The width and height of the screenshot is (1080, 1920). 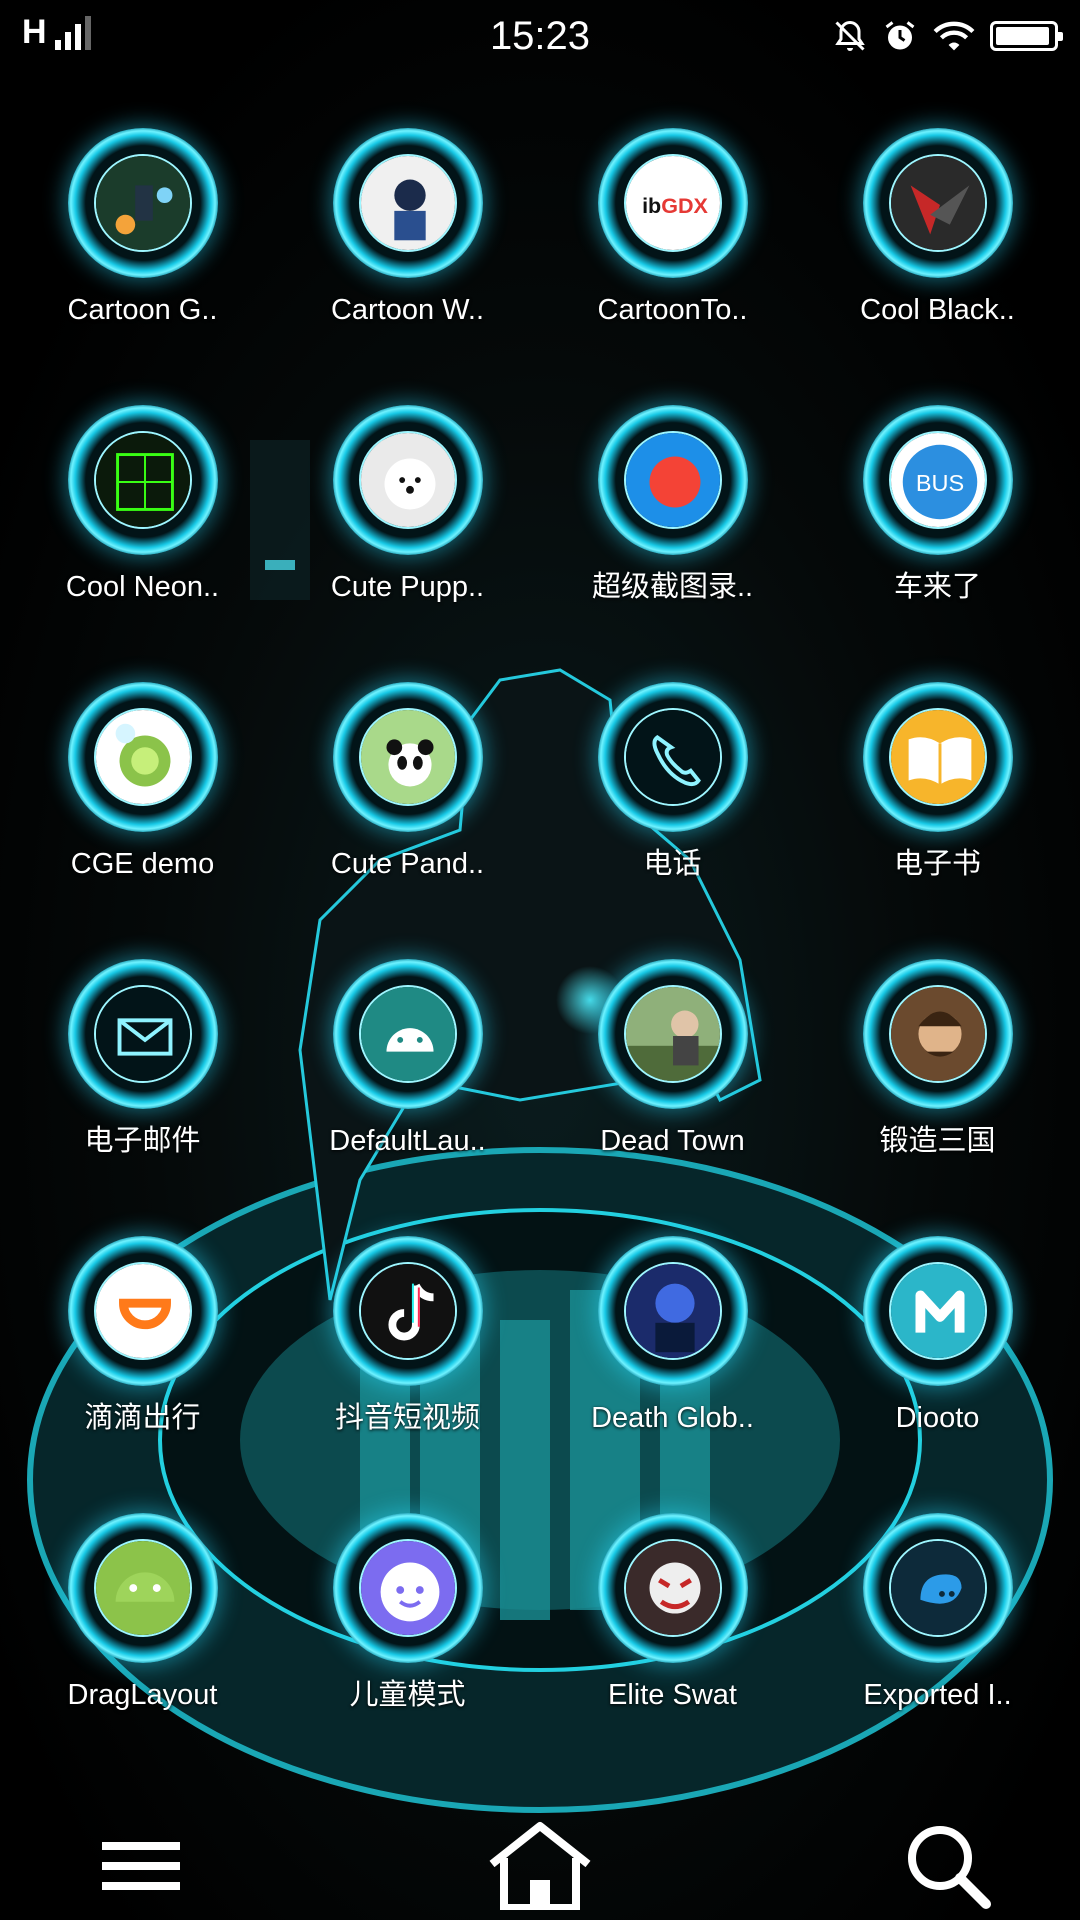 I want to click on android-icon, so click(x=407, y=1034).